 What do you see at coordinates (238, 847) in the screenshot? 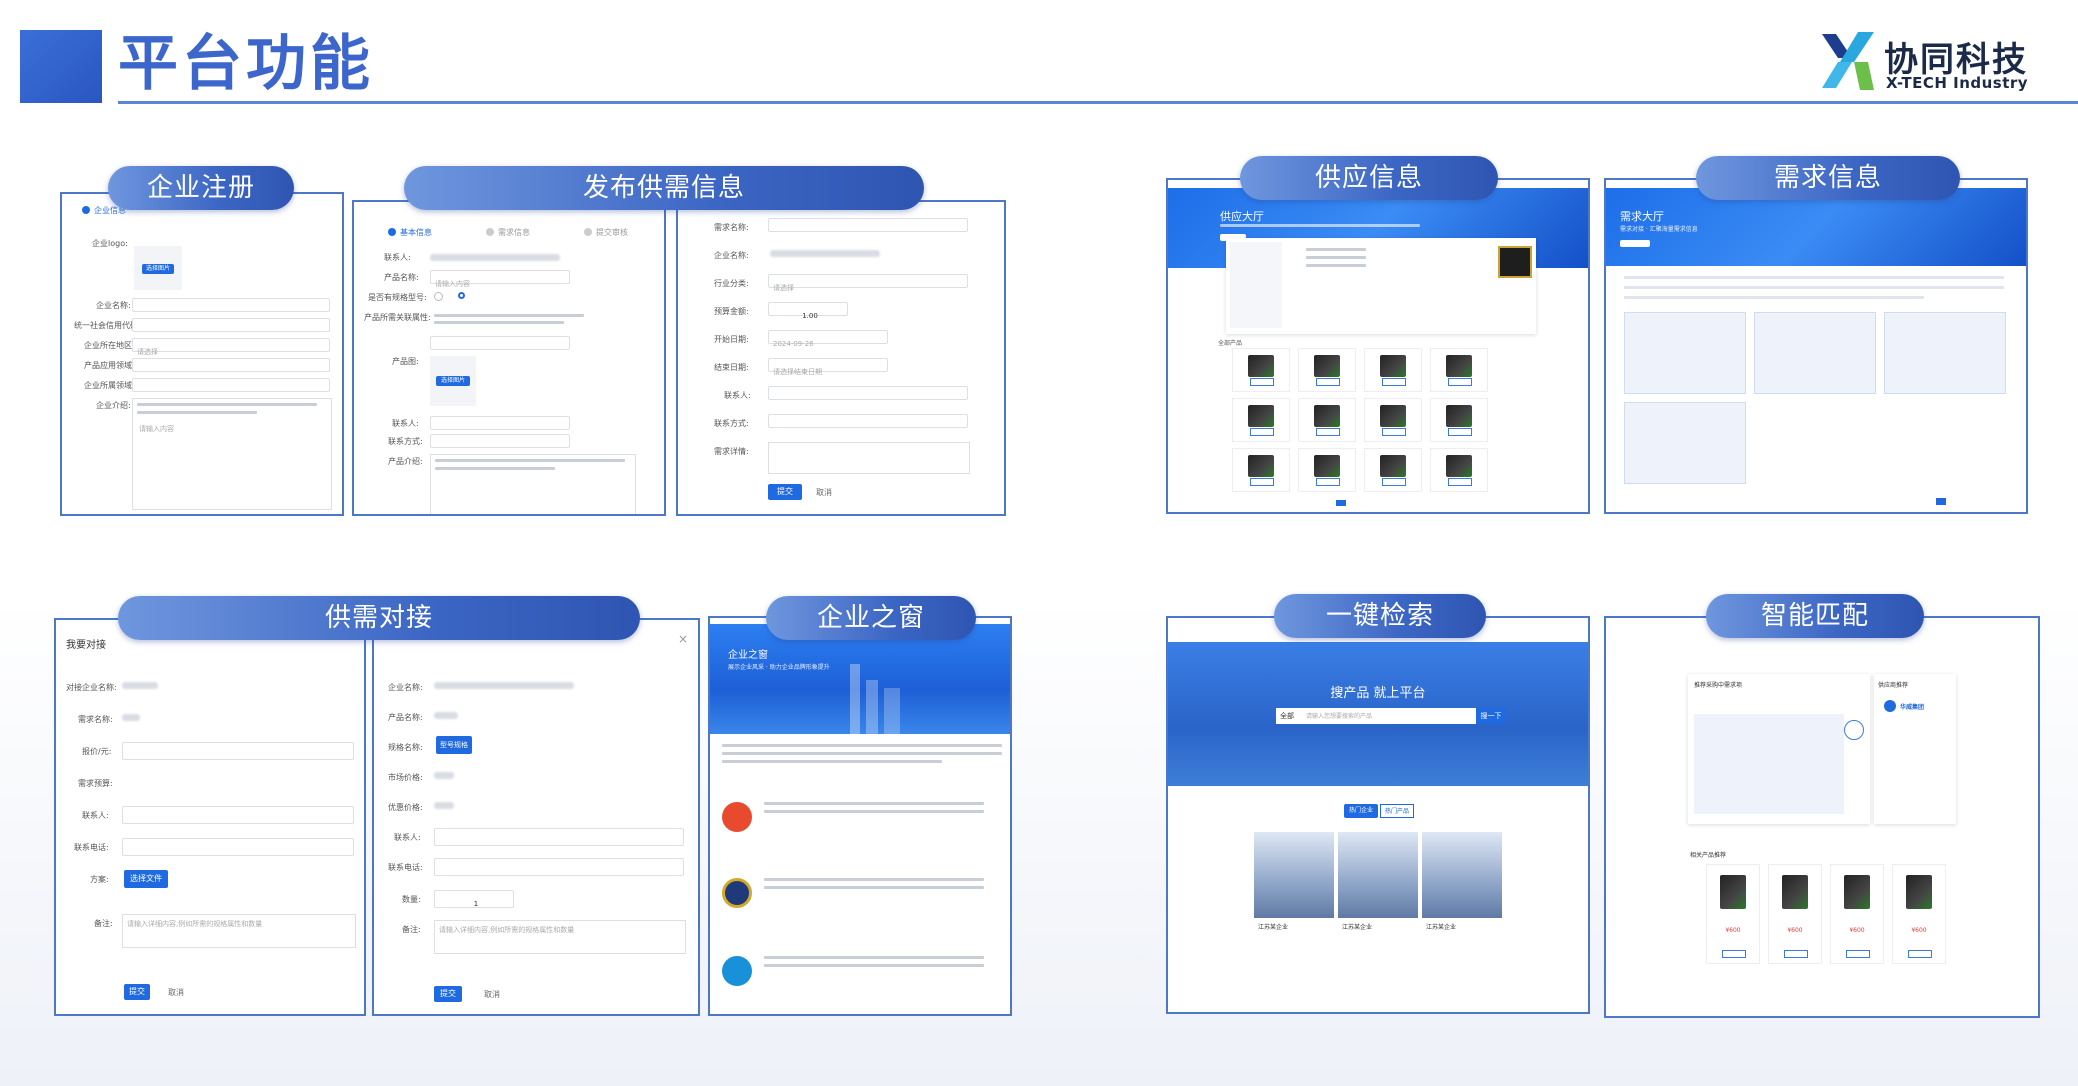
I see `match-phone-input` at bounding box center [238, 847].